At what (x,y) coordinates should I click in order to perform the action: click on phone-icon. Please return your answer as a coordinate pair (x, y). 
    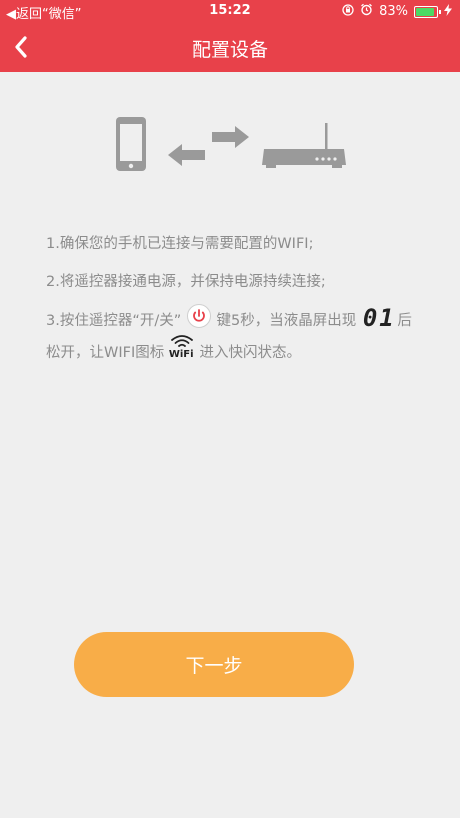
    Looking at the image, I should click on (131, 144).